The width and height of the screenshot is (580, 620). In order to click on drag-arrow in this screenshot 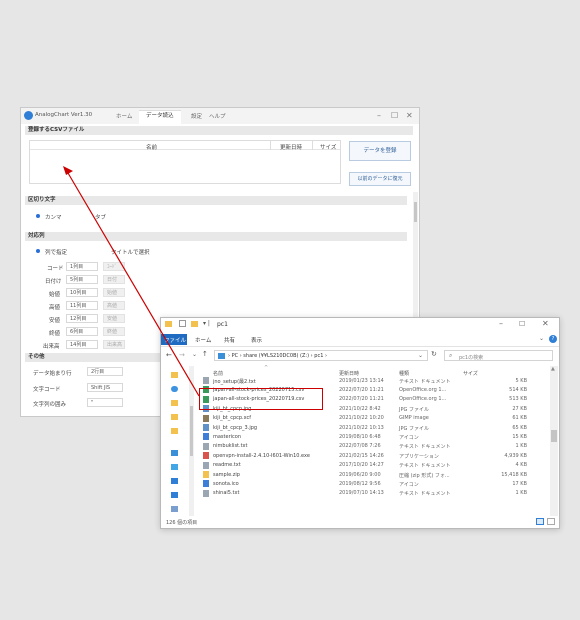, I will do `click(131, 281)`.